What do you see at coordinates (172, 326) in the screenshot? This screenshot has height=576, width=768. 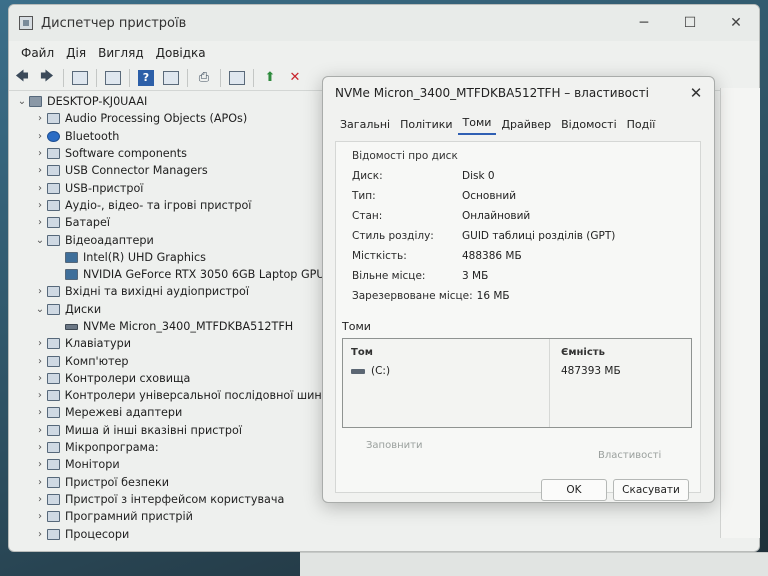 I see `tree-item: NVMe Micron_3400_MTFDKBA512TFH` at bounding box center [172, 326].